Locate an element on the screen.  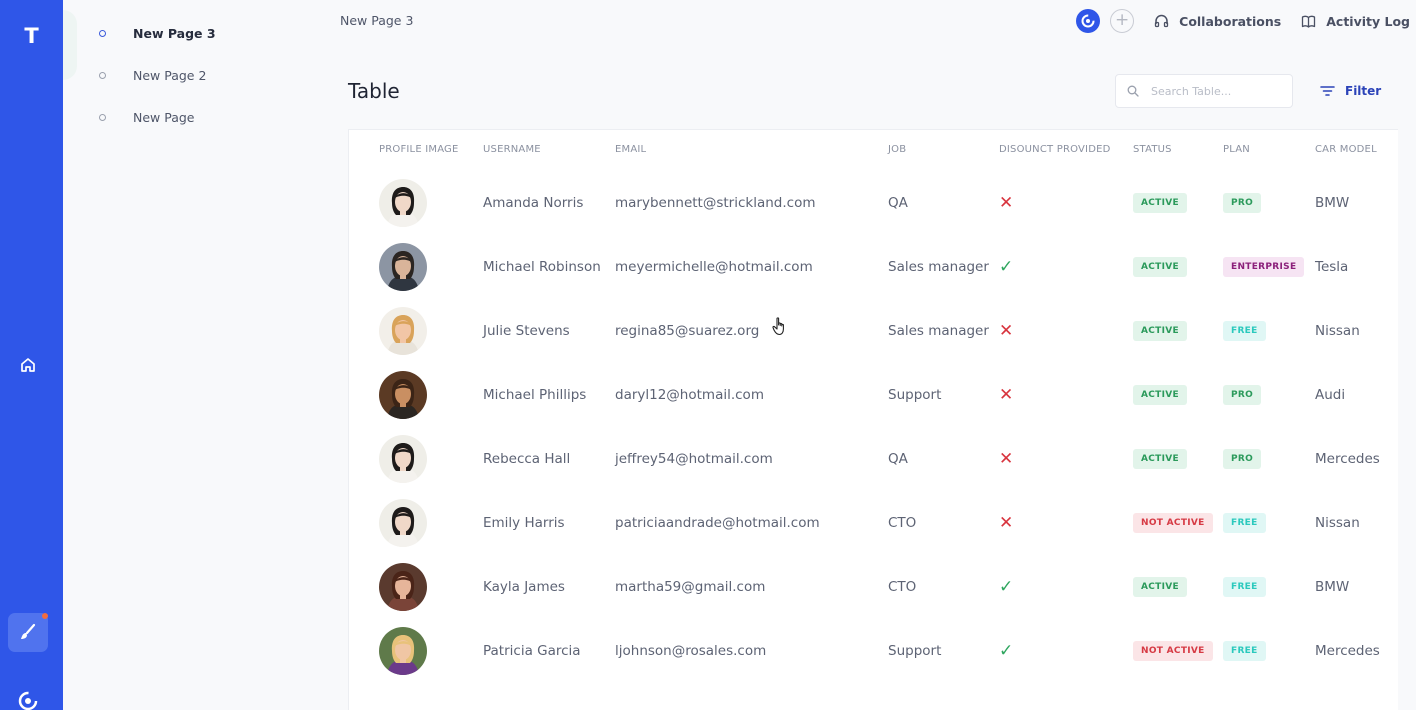
plan-badge: ENTERPRISE is located at coordinates (1264, 267).